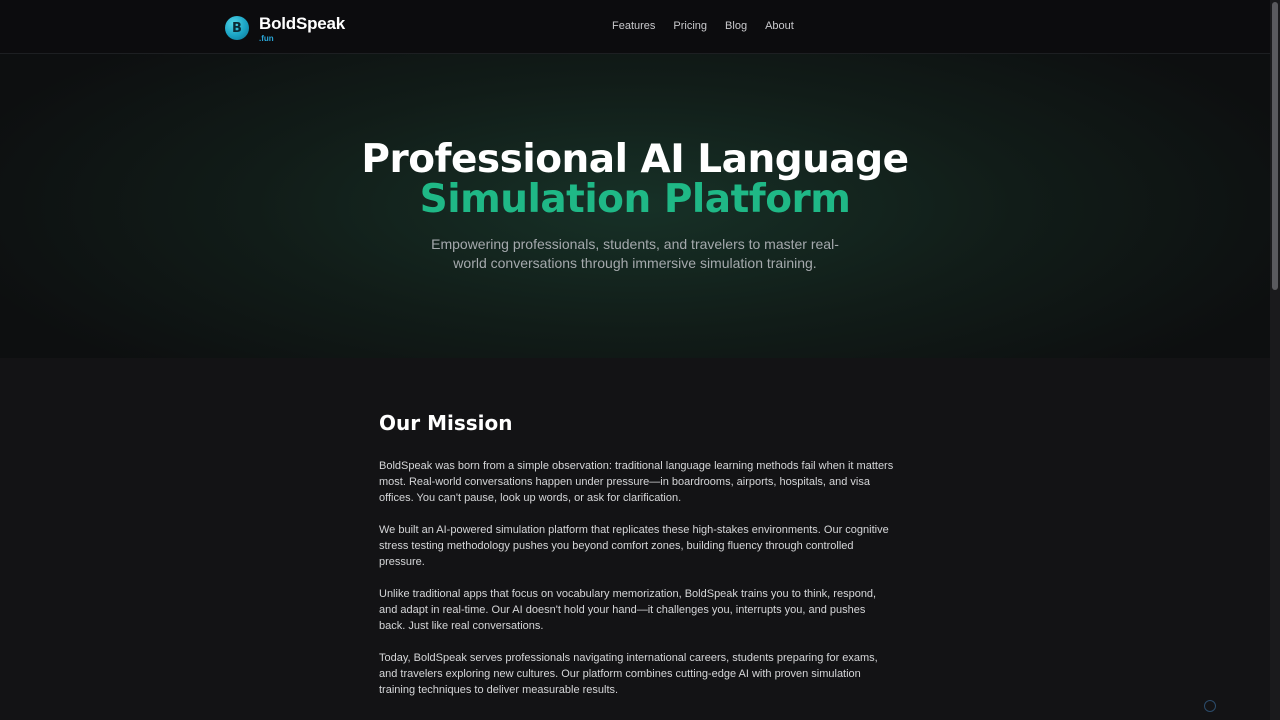  I want to click on nav-link-blog: Blog, so click(736, 26).